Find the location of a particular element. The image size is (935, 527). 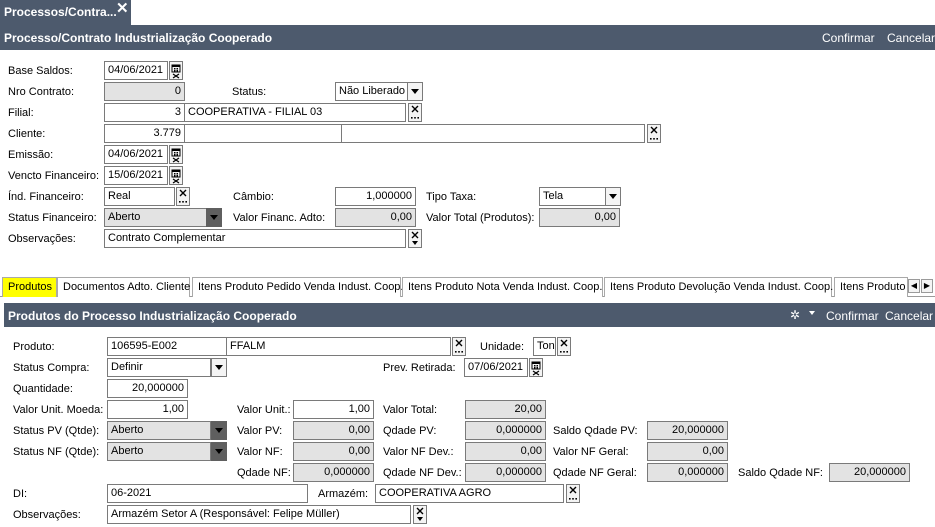

valor-unit-moeda-label: Valor Unit. Moeda: is located at coordinates (58, 410).